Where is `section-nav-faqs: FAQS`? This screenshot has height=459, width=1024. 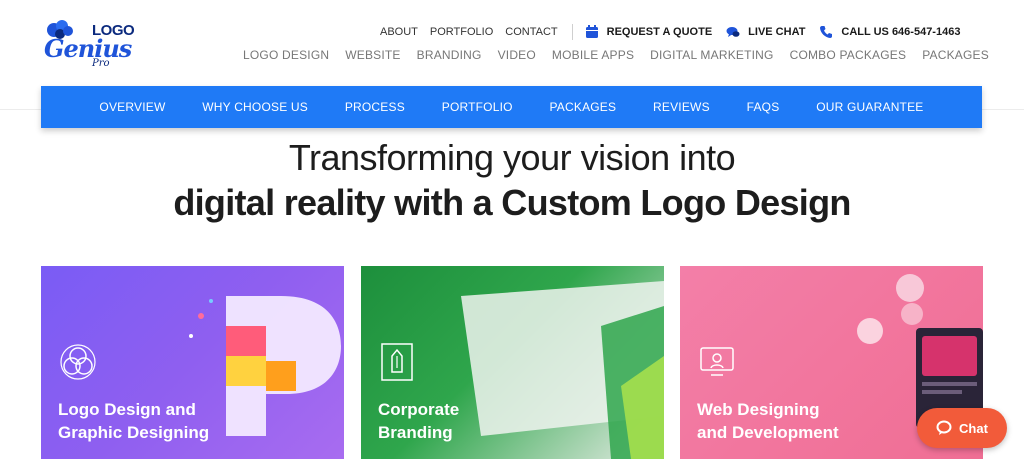
section-nav-faqs: FAQS is located at coordinates (763, 107).